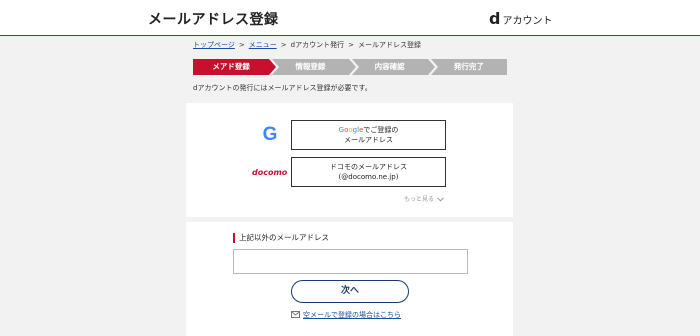 This screenshot has width=700, height=336. Describe the element at coordinates (270, 172) in the screenshot. I see `docomo-logo: docomo` at that location.